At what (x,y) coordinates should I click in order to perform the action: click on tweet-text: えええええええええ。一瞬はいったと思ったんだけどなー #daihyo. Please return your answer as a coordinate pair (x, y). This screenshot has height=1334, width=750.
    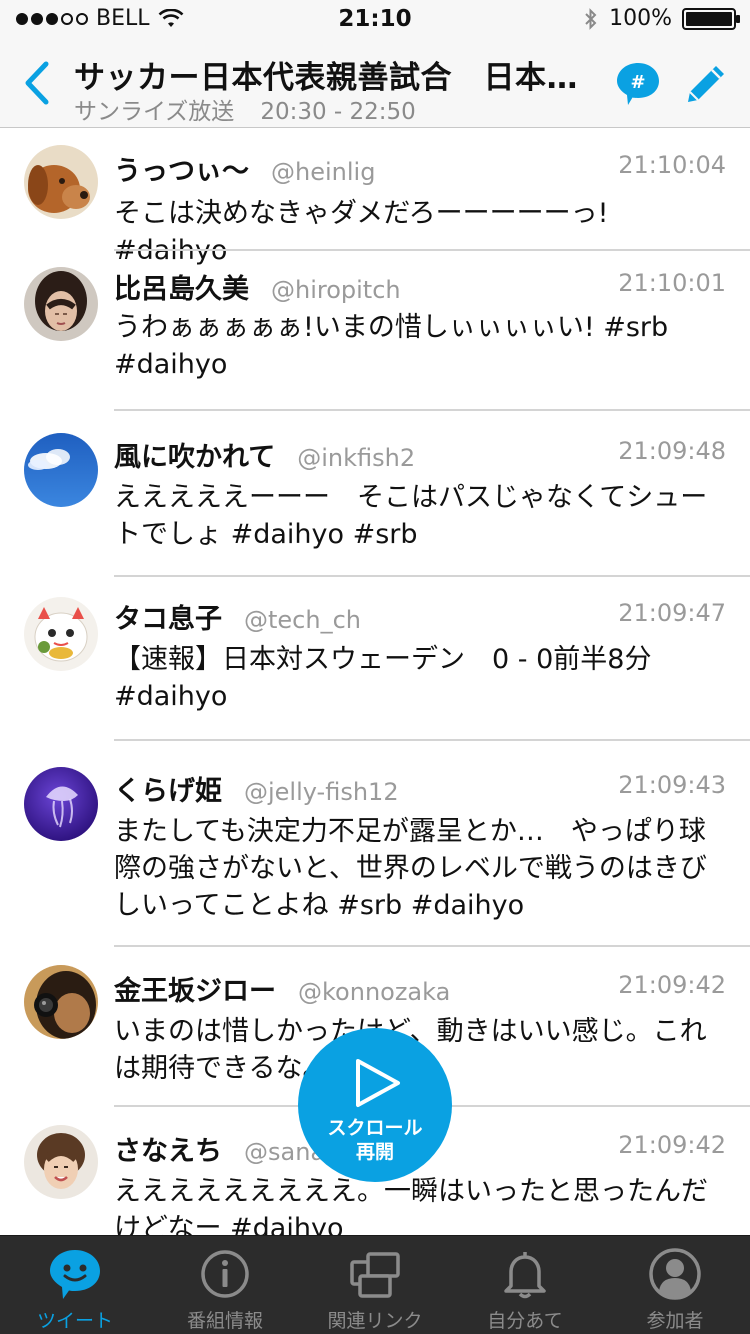
    Looking at the image, I should click on (411, 1205).